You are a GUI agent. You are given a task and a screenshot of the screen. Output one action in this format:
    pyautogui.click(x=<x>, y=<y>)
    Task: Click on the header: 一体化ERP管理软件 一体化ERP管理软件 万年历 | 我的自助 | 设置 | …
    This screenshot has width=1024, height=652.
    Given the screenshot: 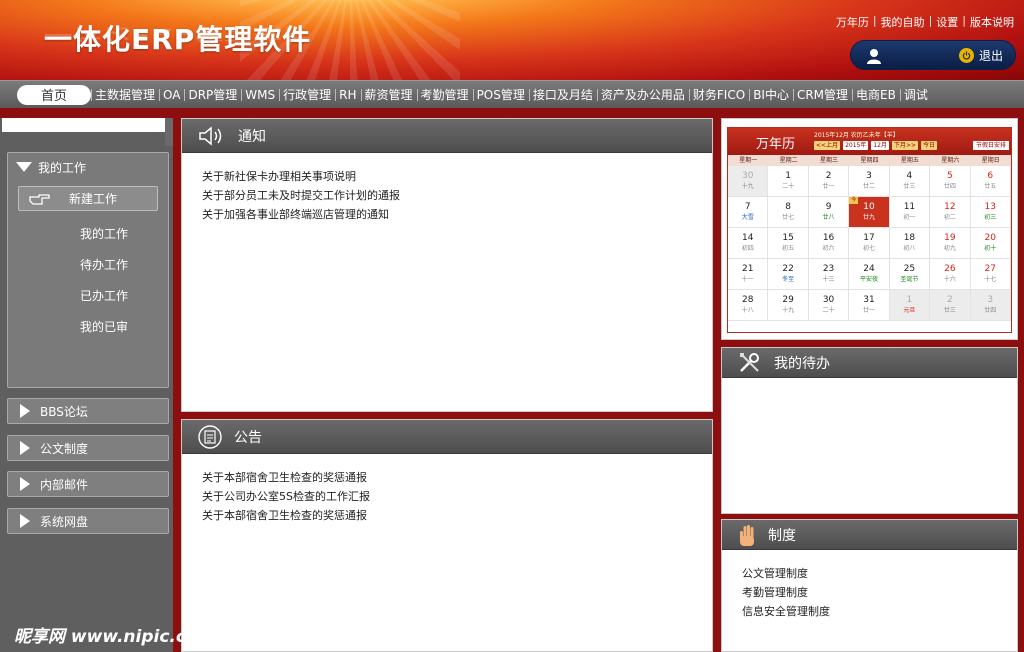 What is the action you would take?
    pyautogui.click(x=512, y=40)
    